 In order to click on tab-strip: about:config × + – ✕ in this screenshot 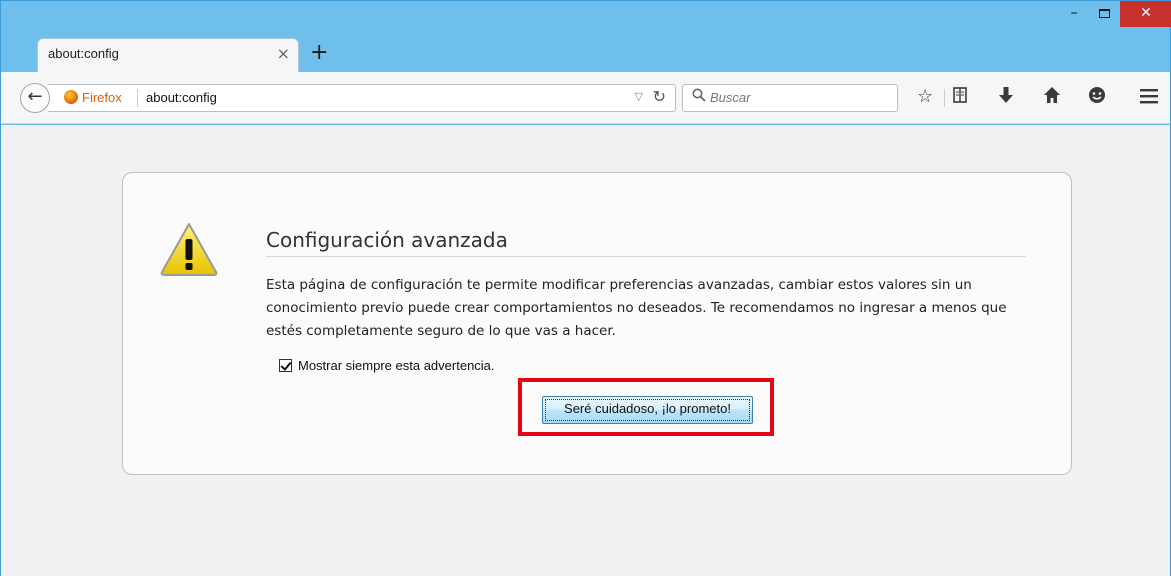, I will do `click(586, 37)`.